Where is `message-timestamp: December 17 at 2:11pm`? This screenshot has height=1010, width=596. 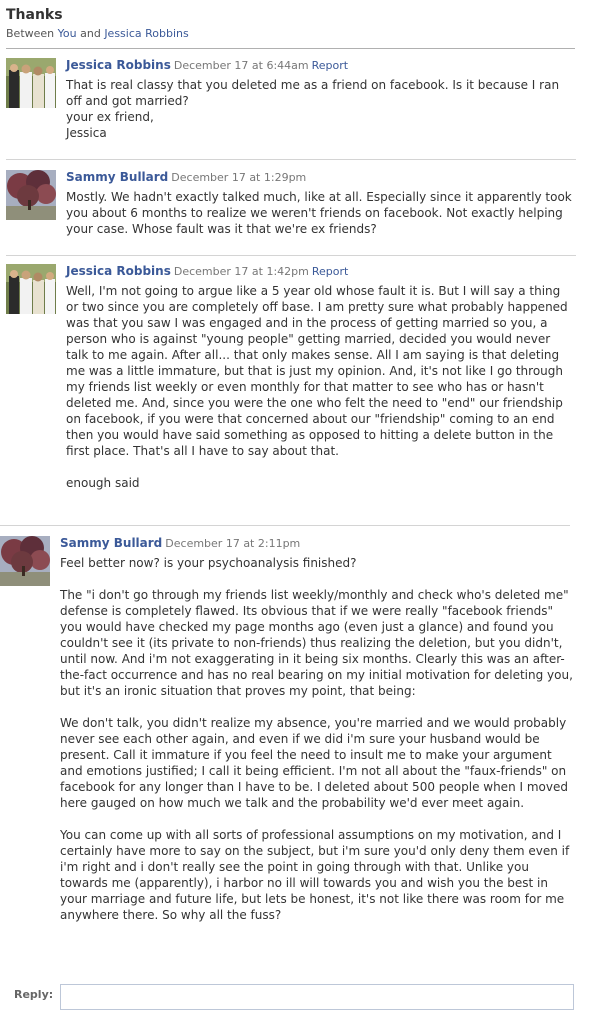
message-timestamp: December 17 at 2:11pm is located at coordinates (233, 543).